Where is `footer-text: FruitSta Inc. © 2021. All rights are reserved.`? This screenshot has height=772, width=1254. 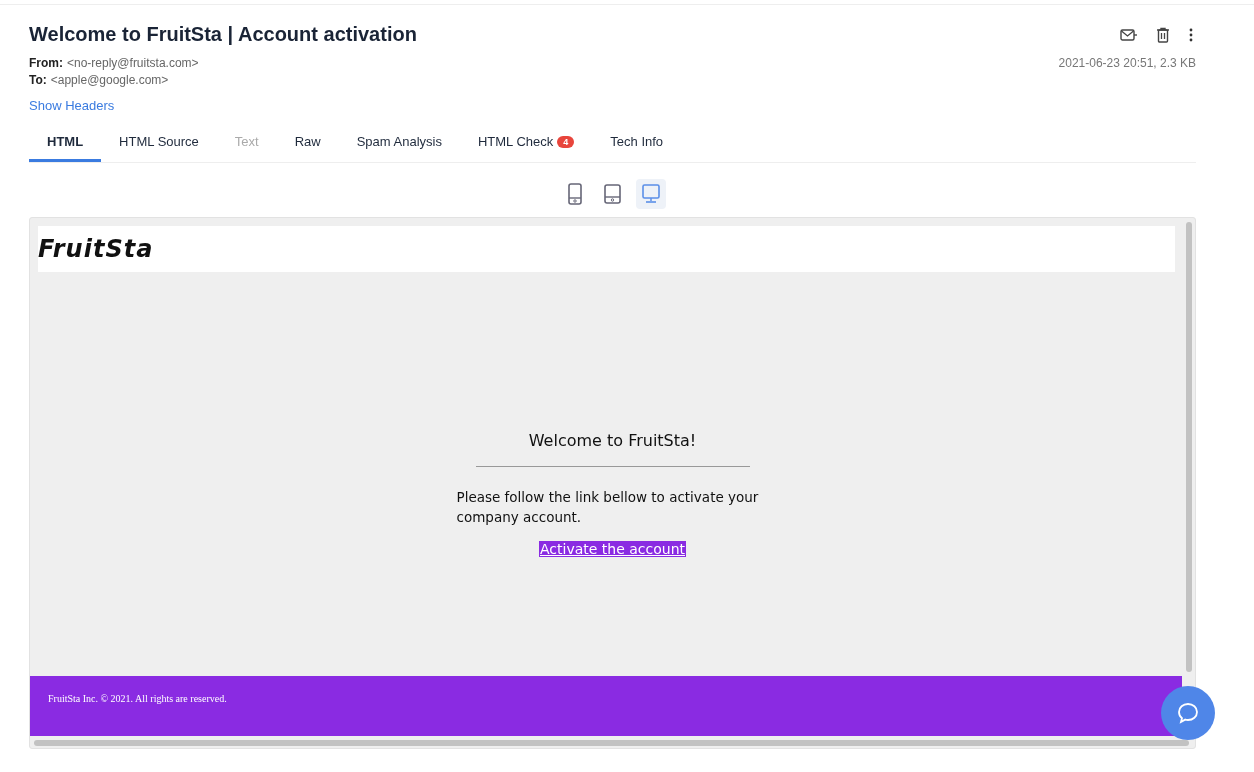 footer-text: FruitSta Inc. © 2021. All rights are reserved. is located at coordinates (137, 698).